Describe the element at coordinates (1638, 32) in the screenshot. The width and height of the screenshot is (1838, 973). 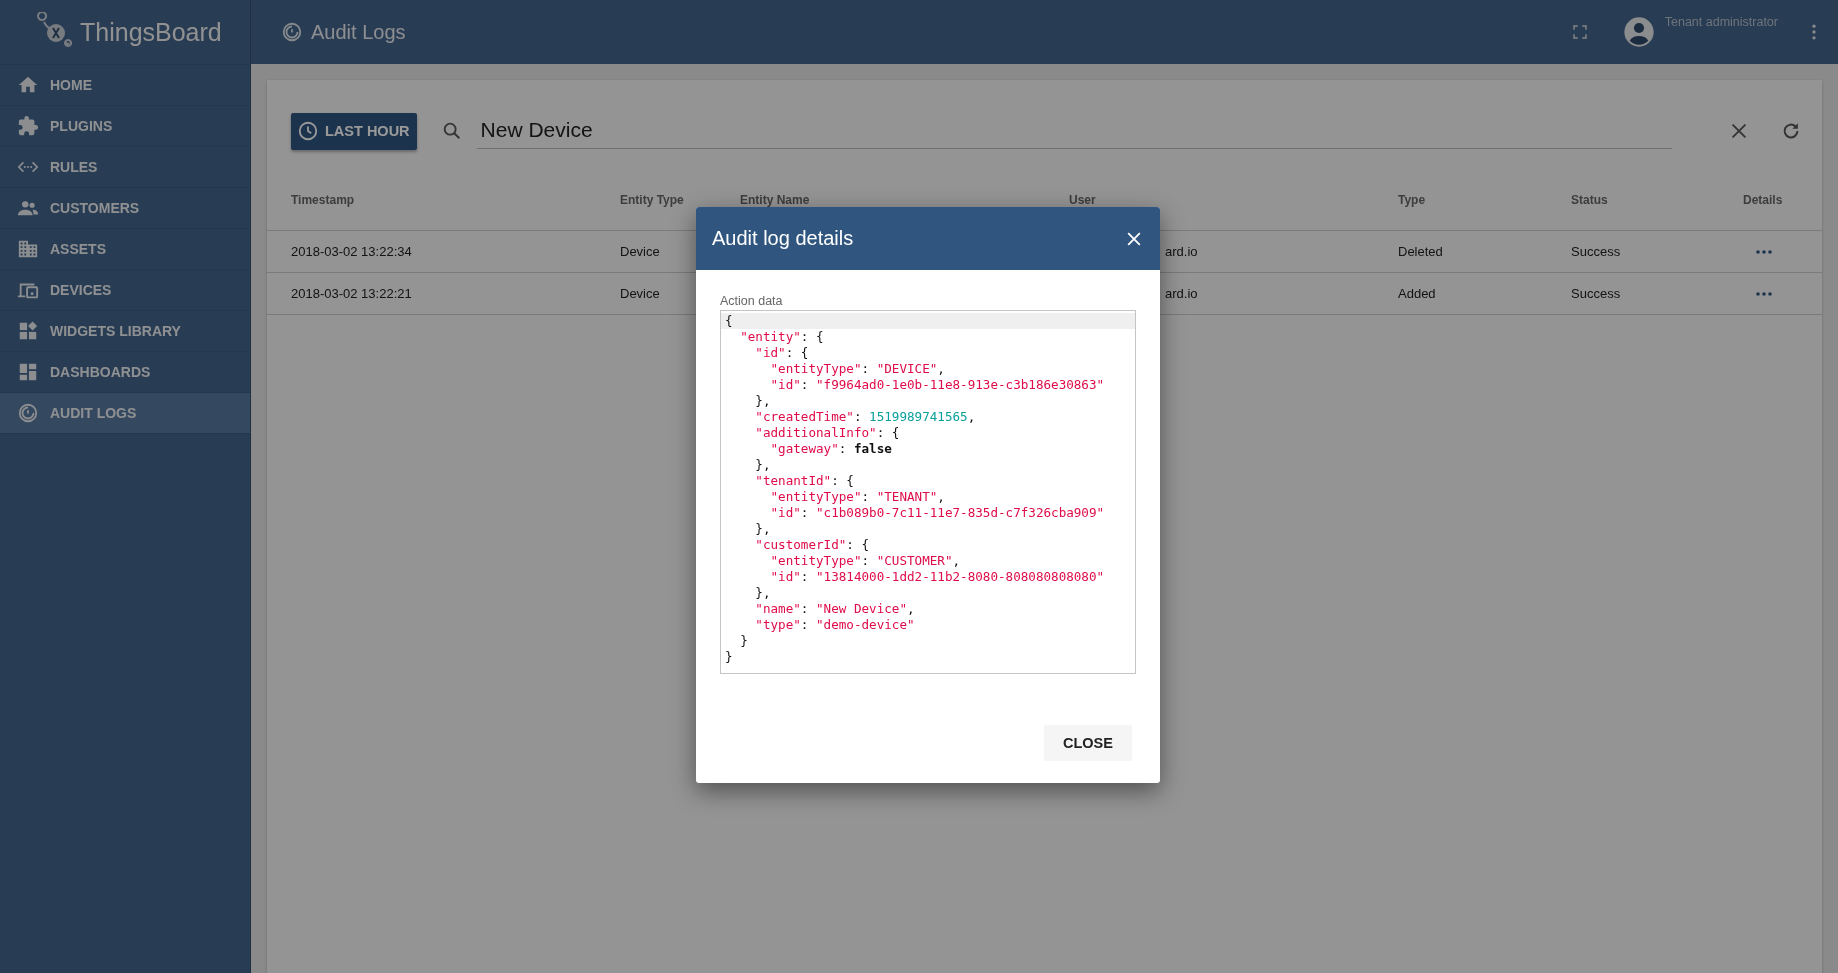
I see `avatar-icon` at that location.